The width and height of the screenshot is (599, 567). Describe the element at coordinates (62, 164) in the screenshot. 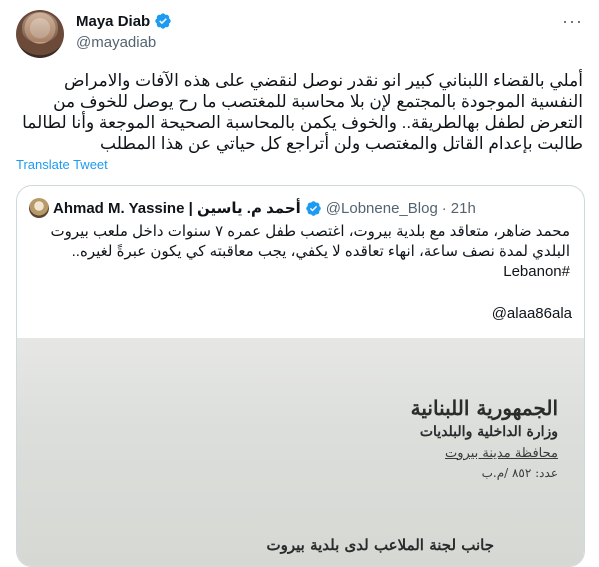

I see `translate-tweet-link: Translate Tweet` at that location.